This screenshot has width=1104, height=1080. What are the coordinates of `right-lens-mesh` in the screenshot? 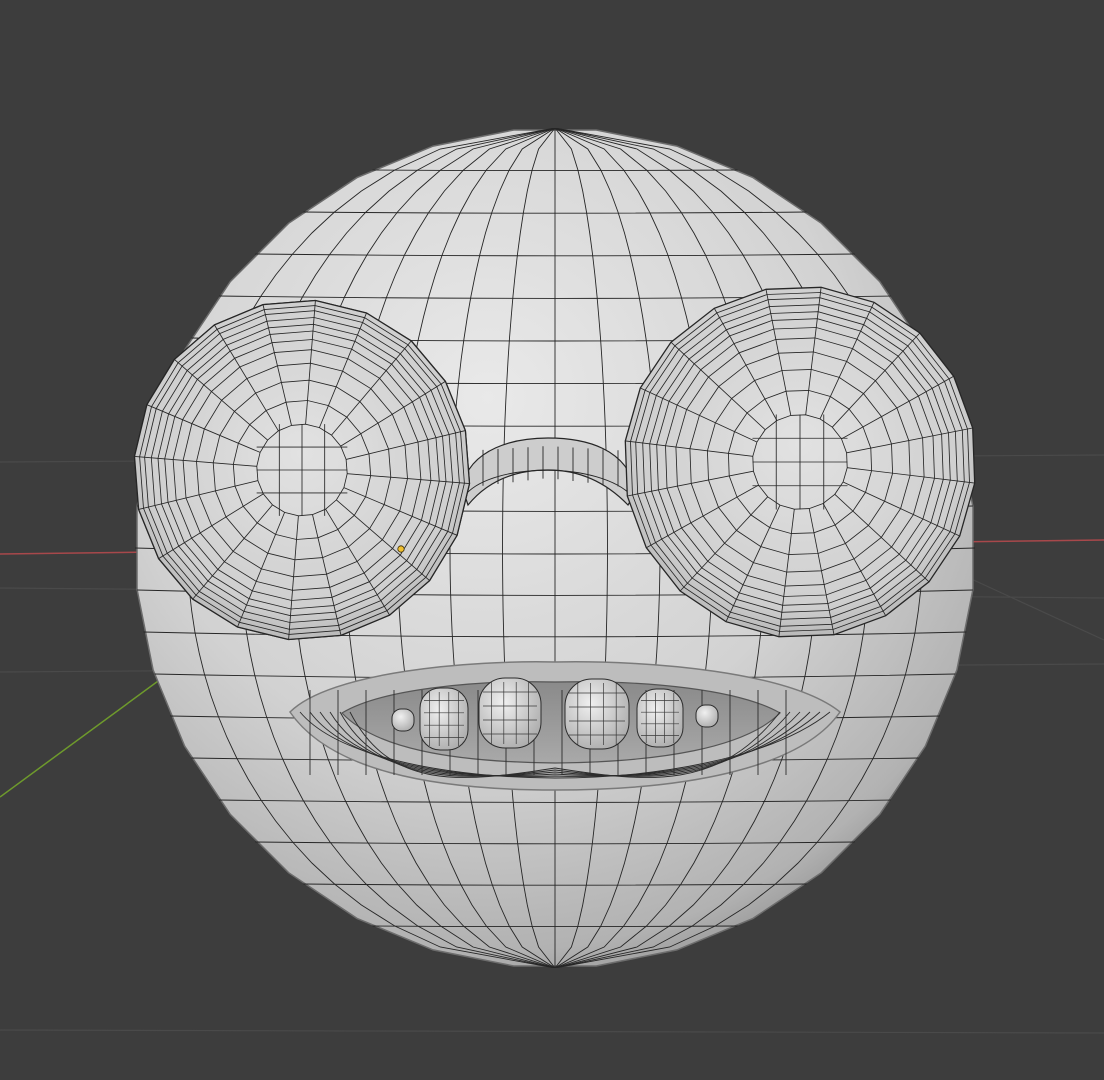 It's located at (800, 462).